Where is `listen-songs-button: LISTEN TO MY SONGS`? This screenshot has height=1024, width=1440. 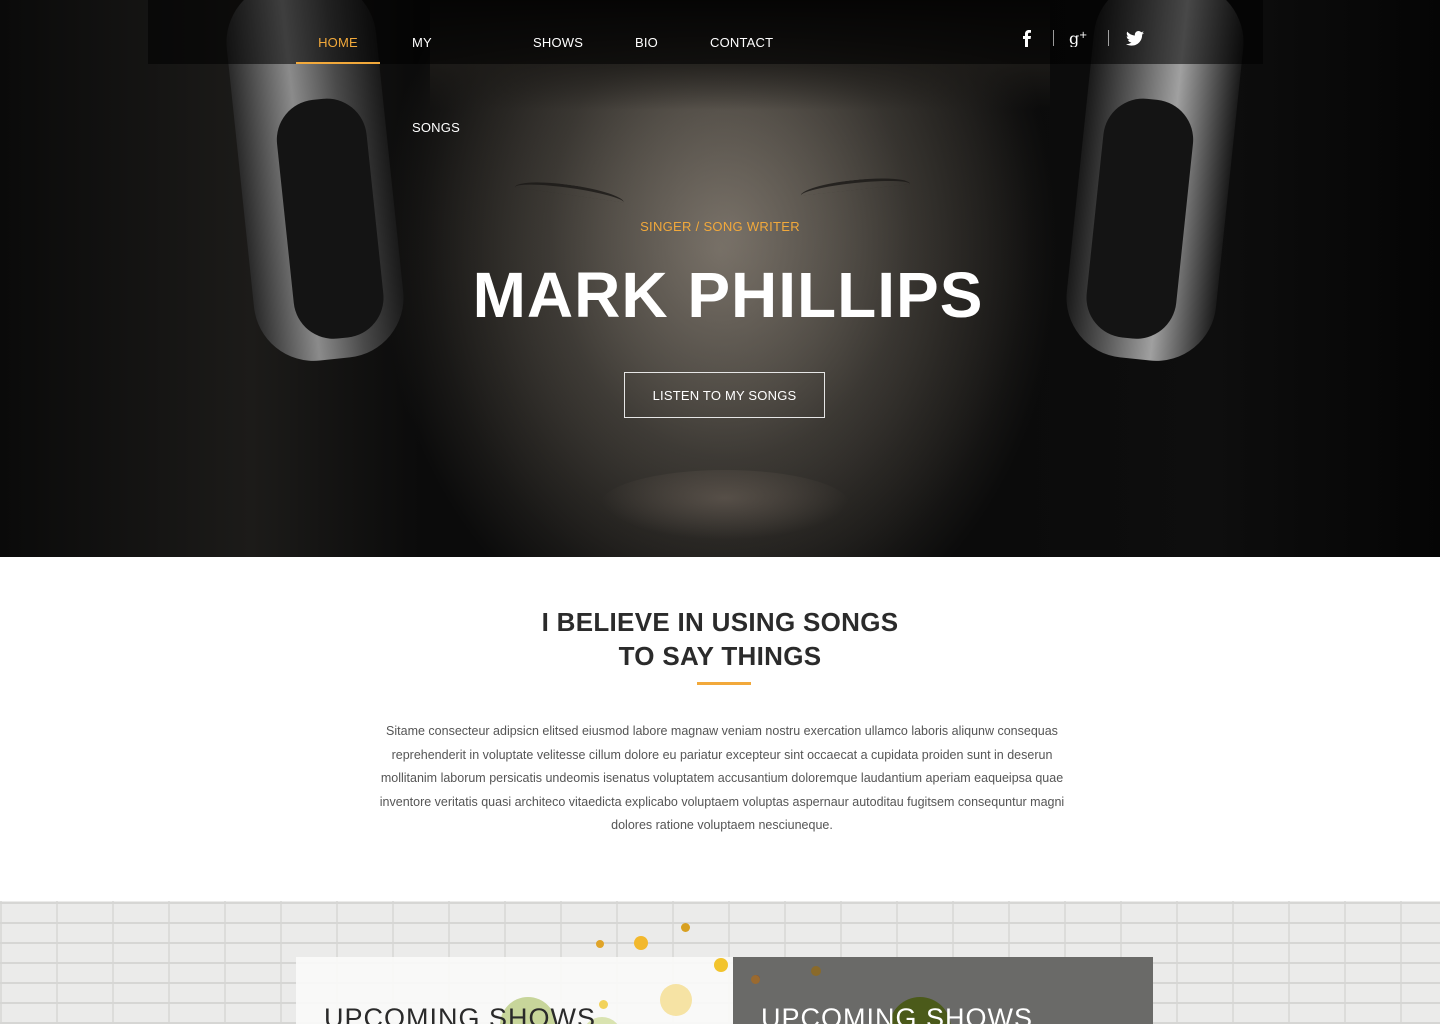
listen-songs-button: LISTEN TO MY SONGS is located at coordinates (724, 395).